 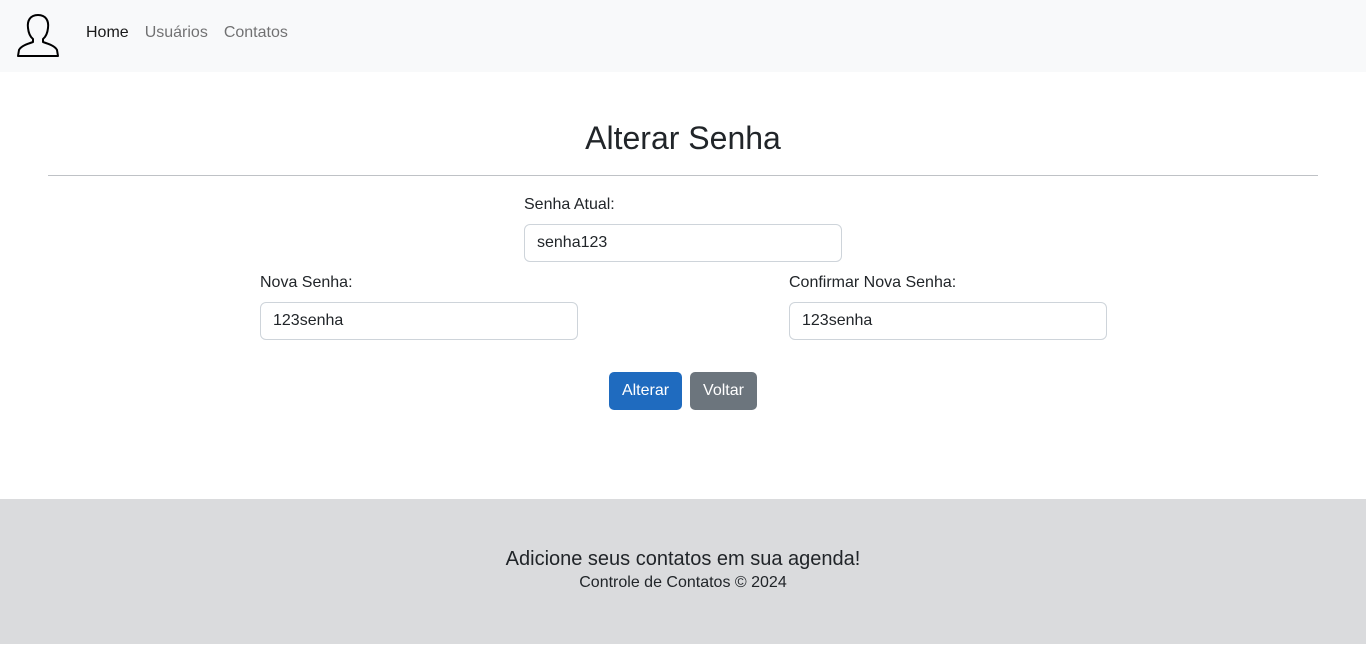 What do you see at coordinates (873, 282) in the screenshot?
I see `confirm-password-label: Confirmar Nova Senha:` at bounding box center [873, 282].